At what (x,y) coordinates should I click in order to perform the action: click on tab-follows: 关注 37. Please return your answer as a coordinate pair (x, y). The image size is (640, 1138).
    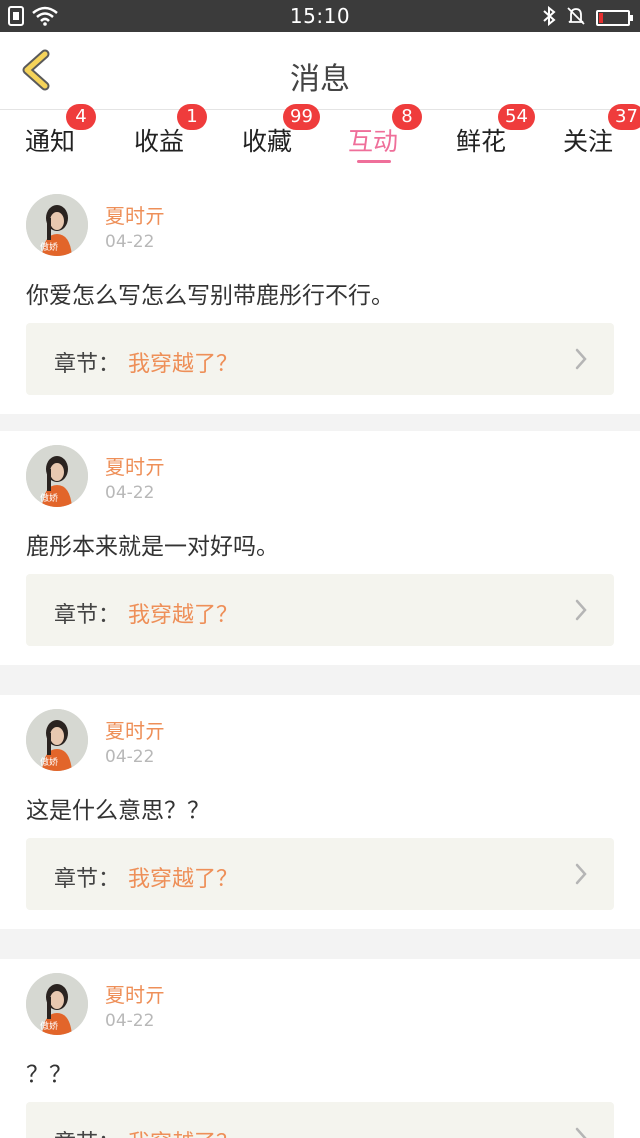
    Looking at the image, I should click on (587, 142).